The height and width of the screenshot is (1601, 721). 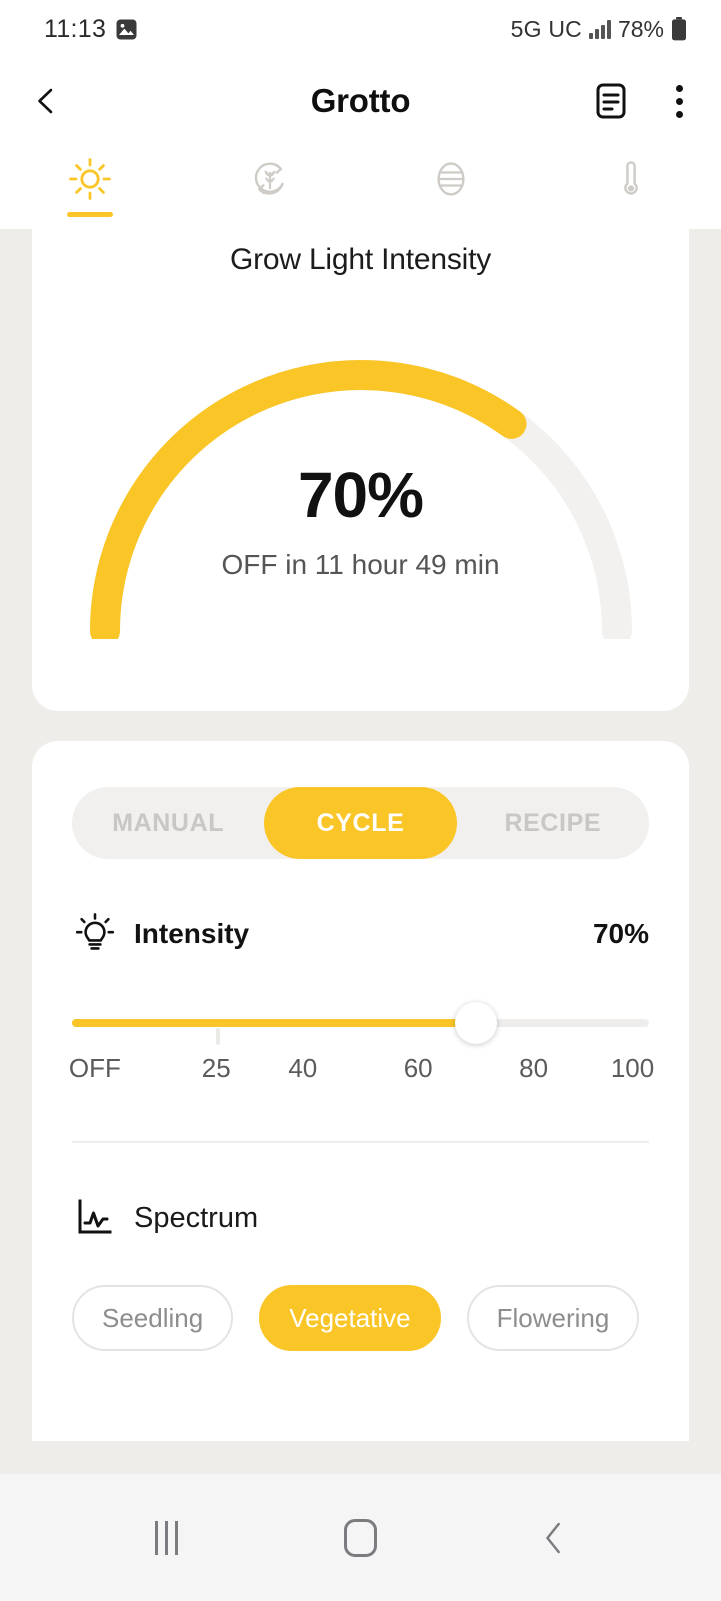 I want to click on back-button, so click(x=47, y=101).